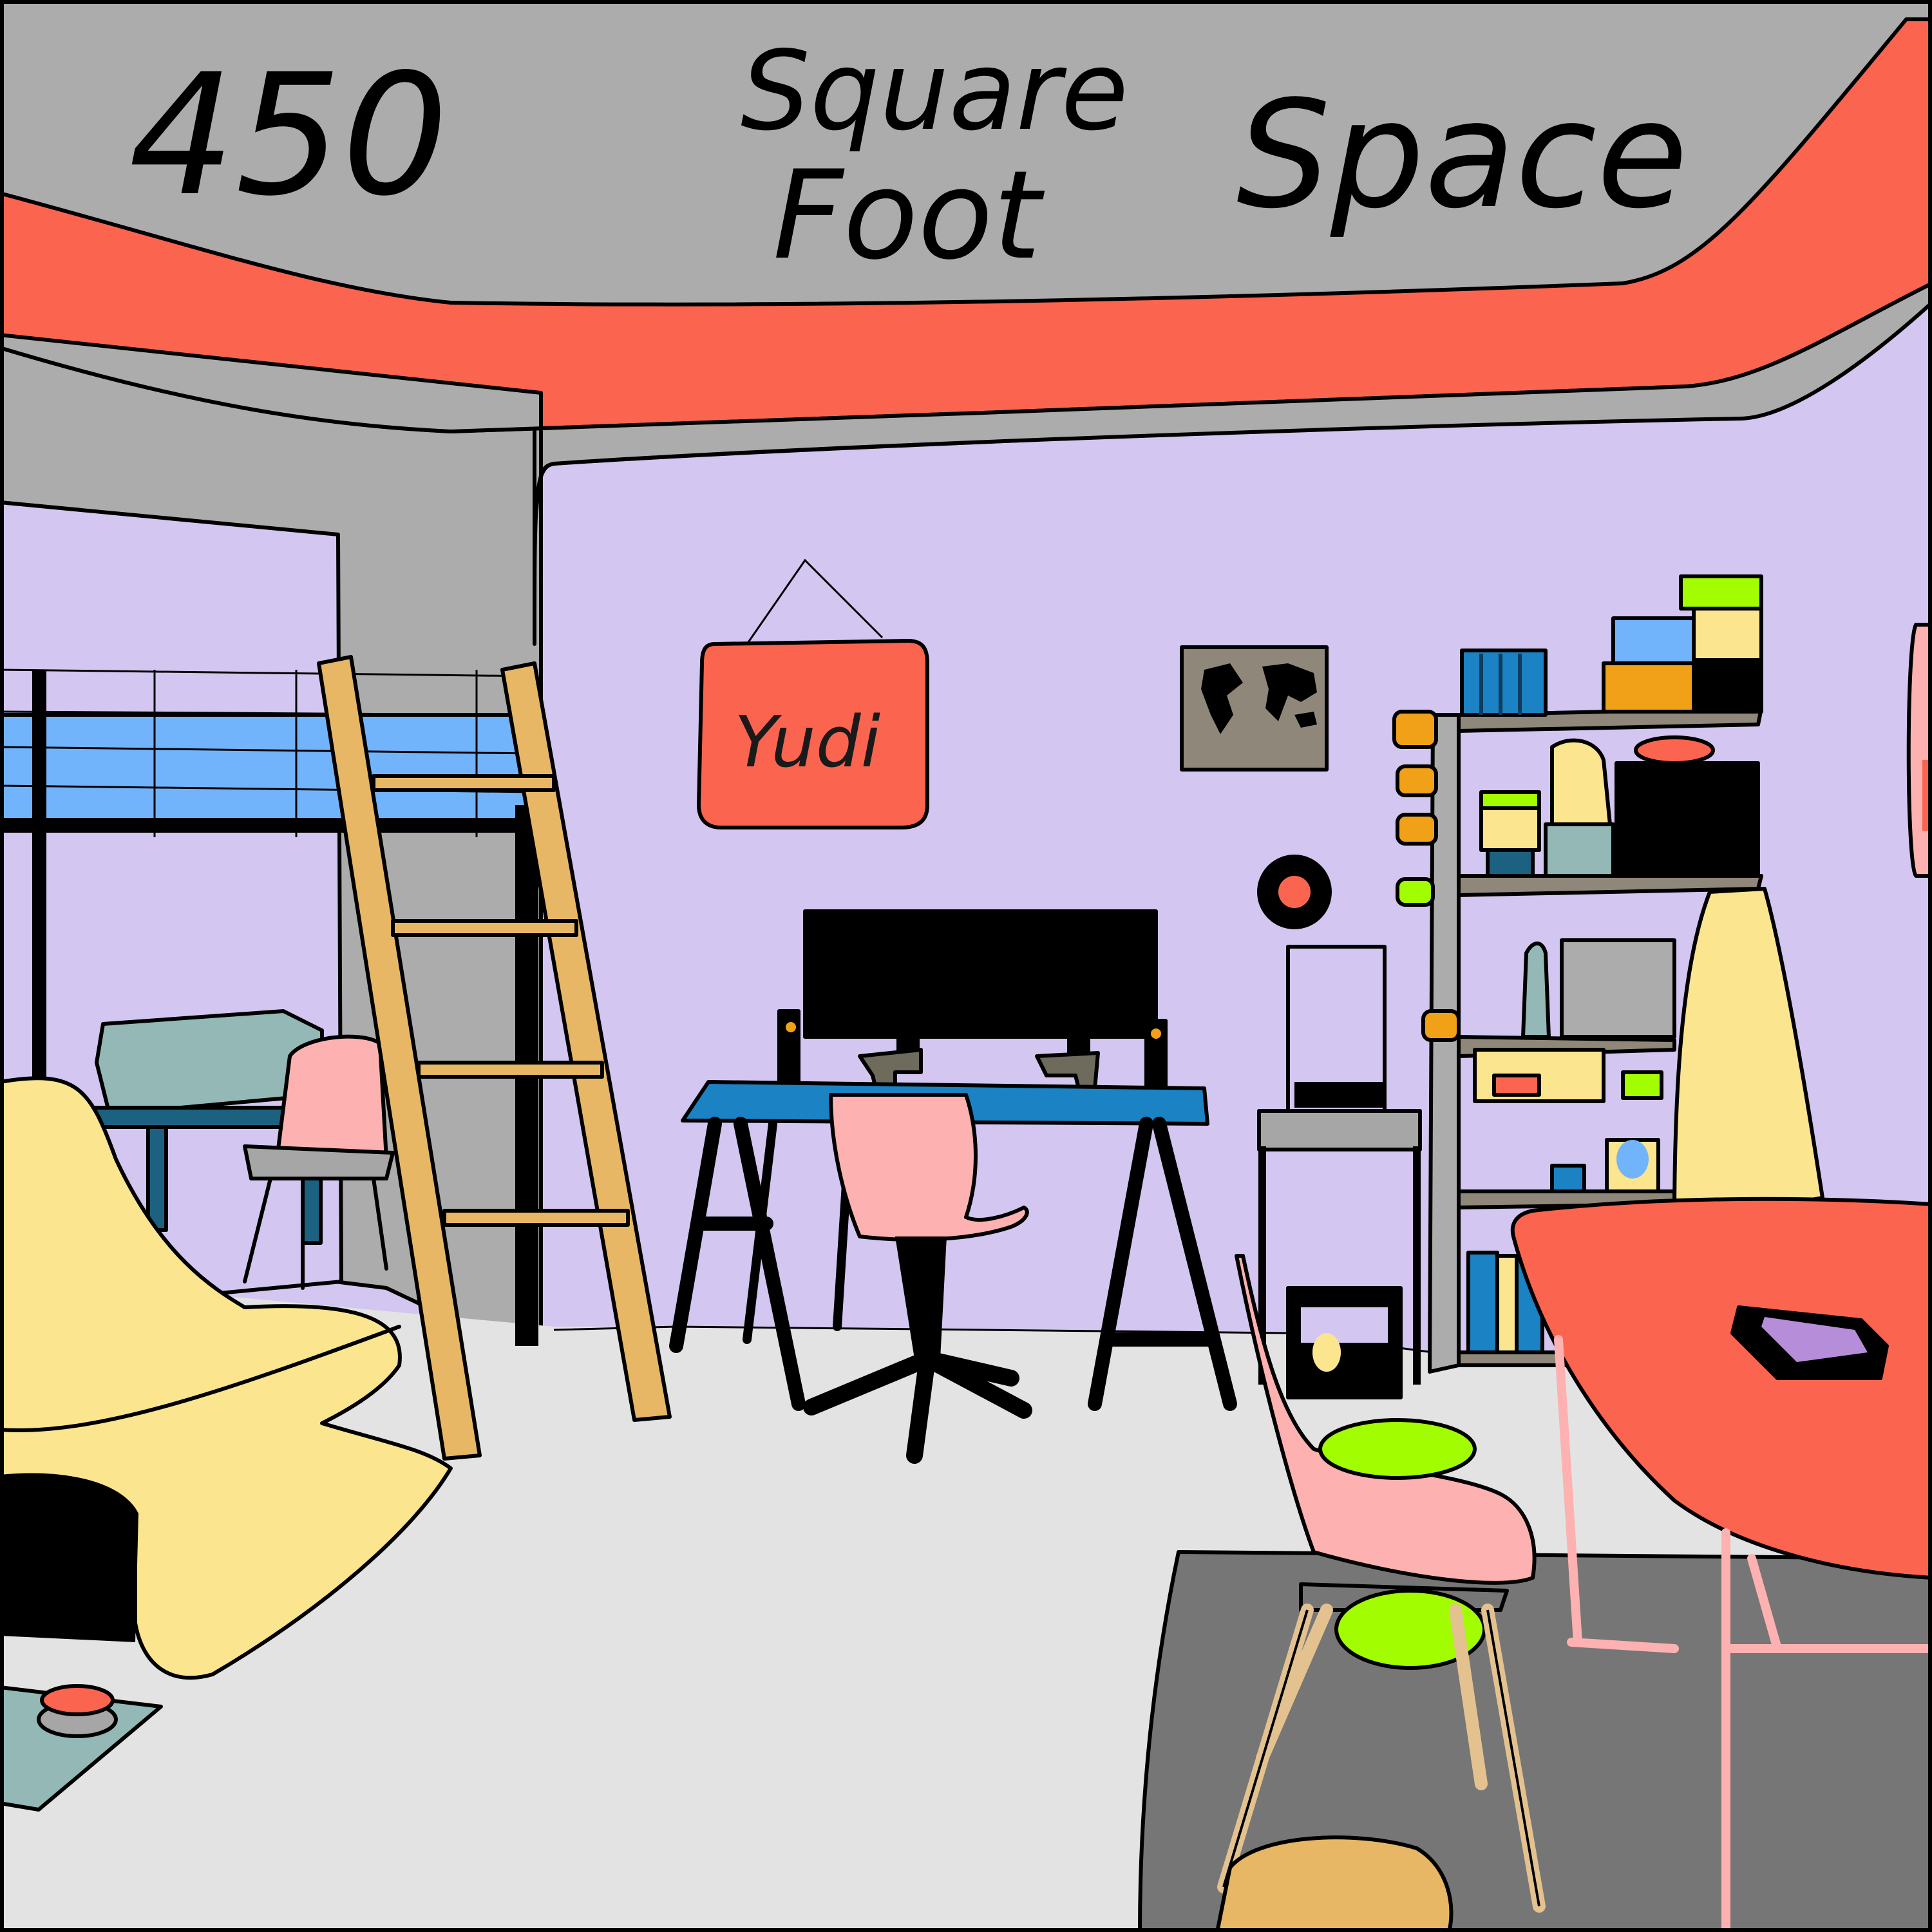 Image resolution: width=1932 pixels, height=1932 pixels. Describe the element at coordinates (1462, 156) in the screenshot. I see `title-word-space: Space` at that location.